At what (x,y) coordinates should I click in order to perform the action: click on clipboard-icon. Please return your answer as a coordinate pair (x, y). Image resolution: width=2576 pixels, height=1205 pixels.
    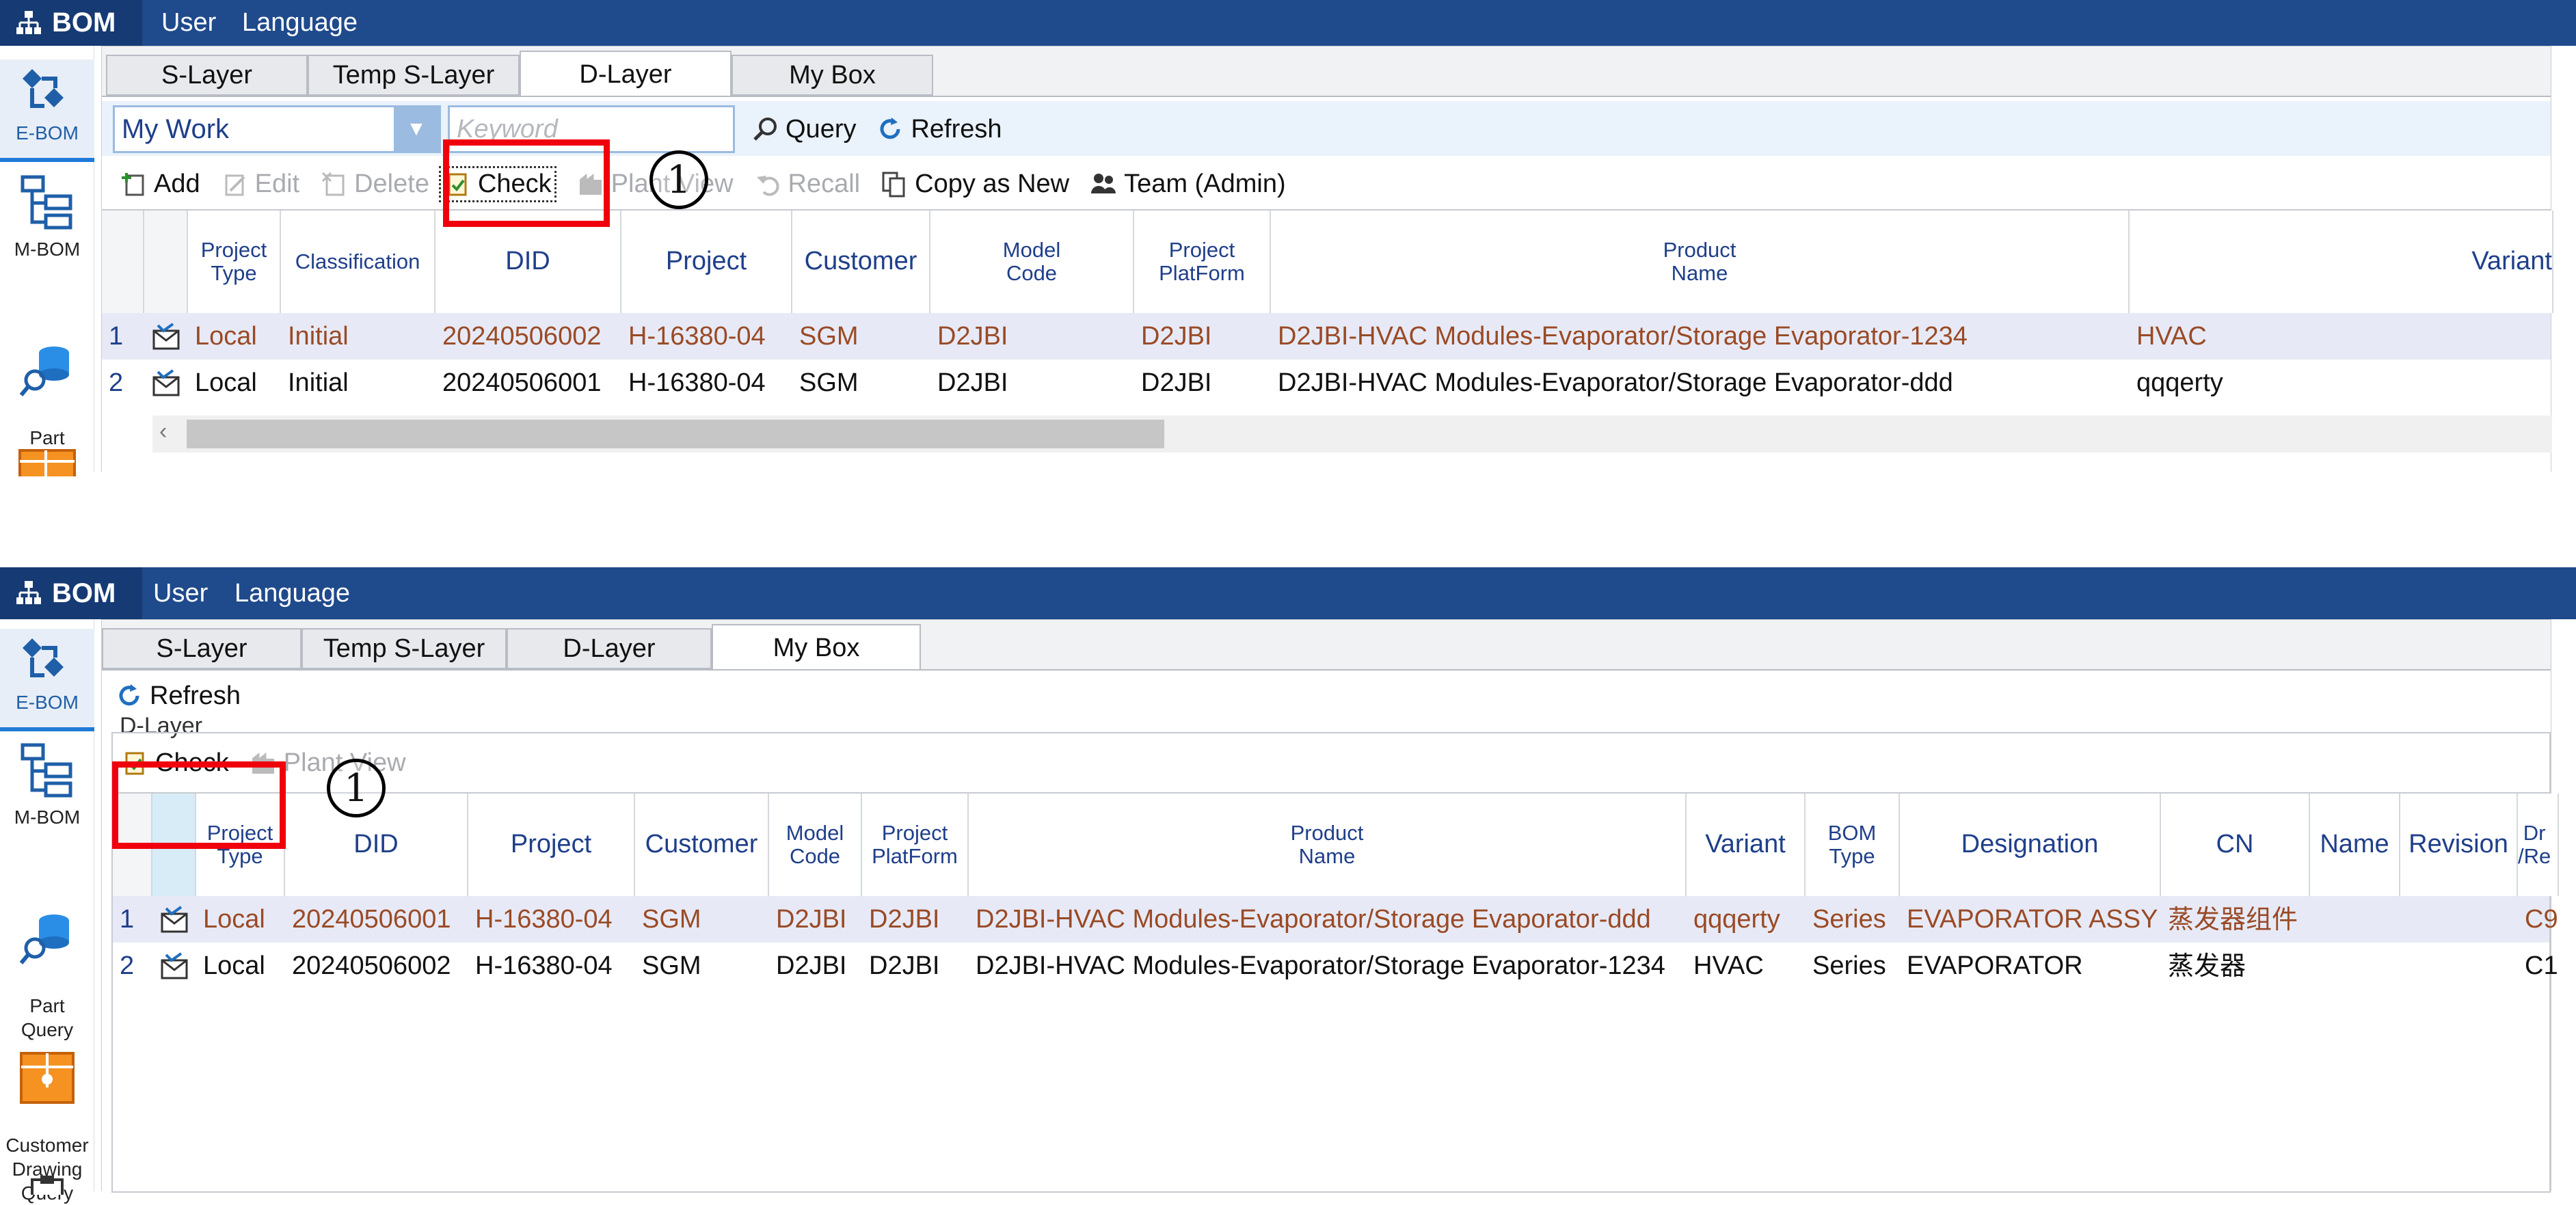
    Looking at the image, I should click on (47, 1185).